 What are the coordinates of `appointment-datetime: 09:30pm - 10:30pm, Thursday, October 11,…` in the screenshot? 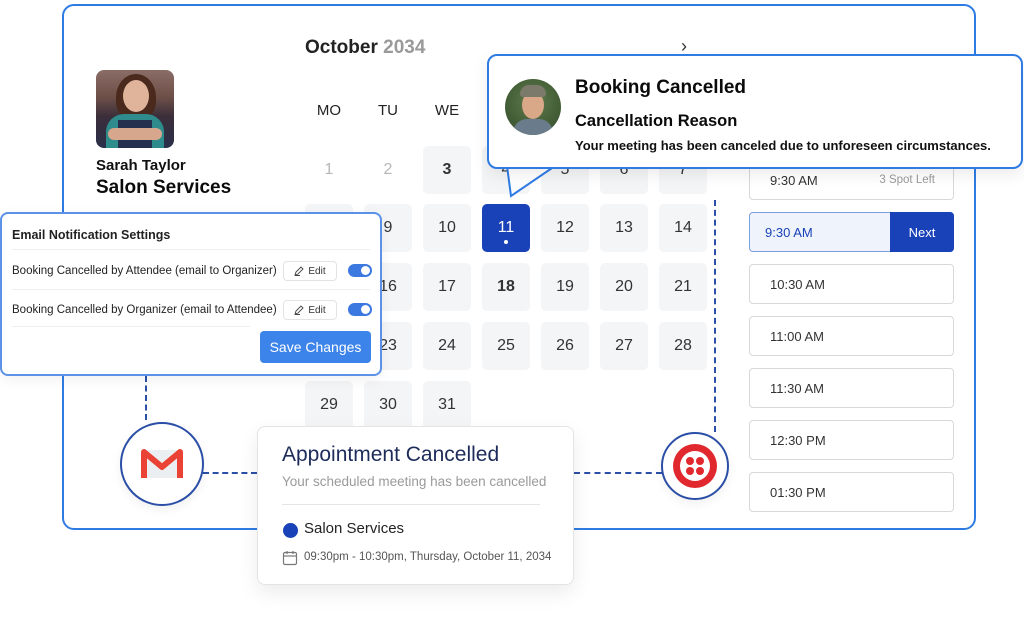 It's located at (428, 557).